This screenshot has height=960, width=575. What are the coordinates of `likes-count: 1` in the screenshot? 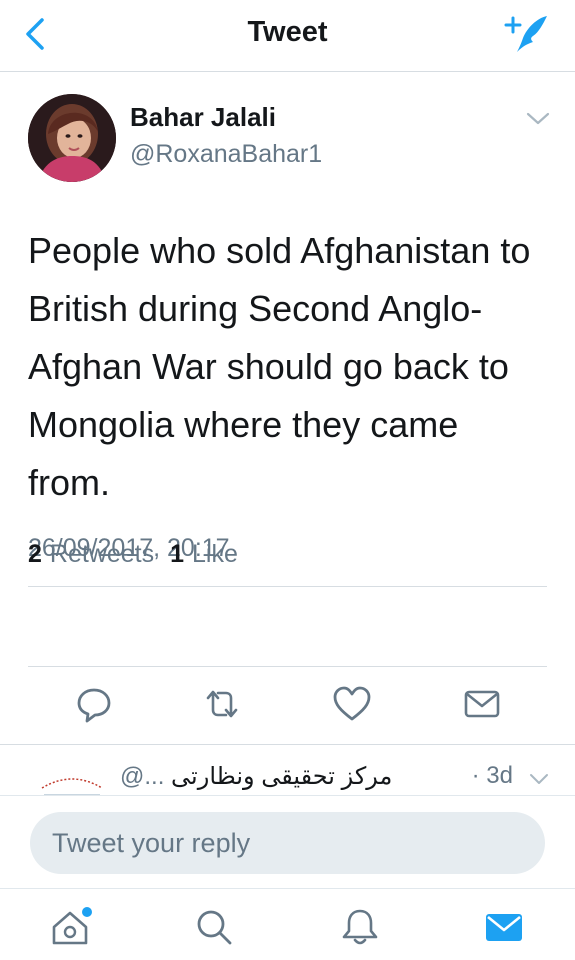 It's located at (177, 554).